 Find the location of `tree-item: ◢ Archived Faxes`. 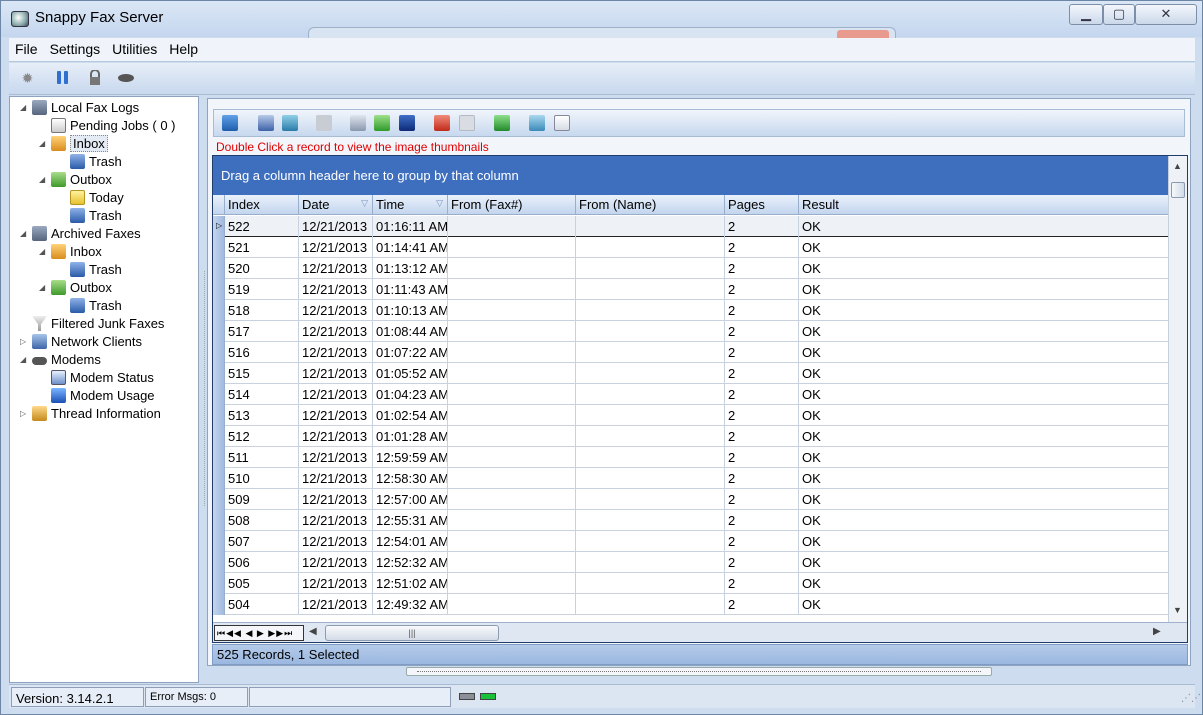

tree-item: ◢ Archived Faxes is located at coordinates (80, 234).